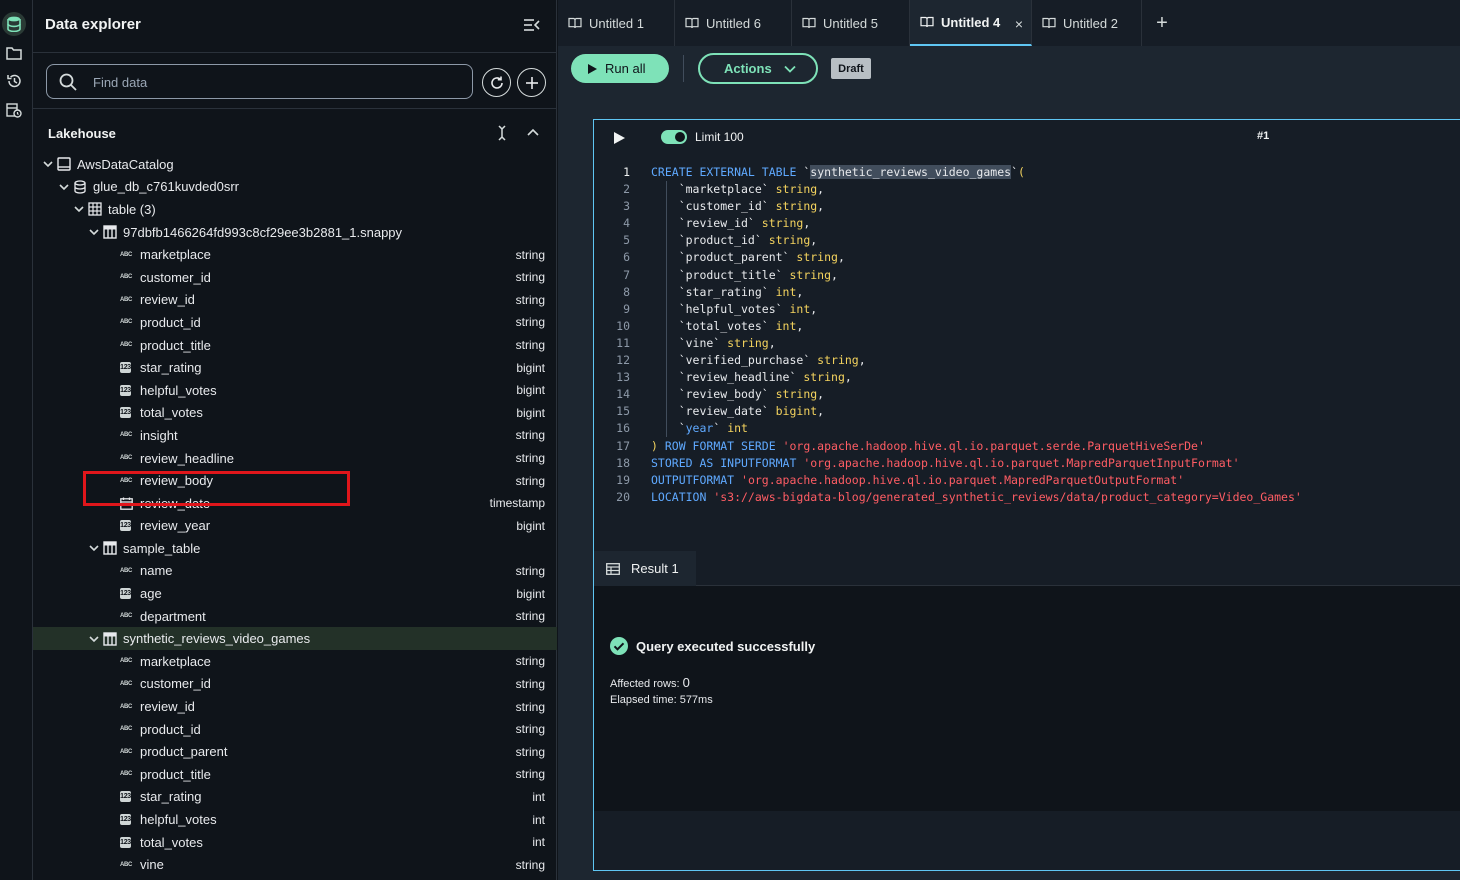 This screenshot has height=880, width=1460. Describe the element at coordinates (626, 240) in the screenshot. I see `line-number: 5` at that location.